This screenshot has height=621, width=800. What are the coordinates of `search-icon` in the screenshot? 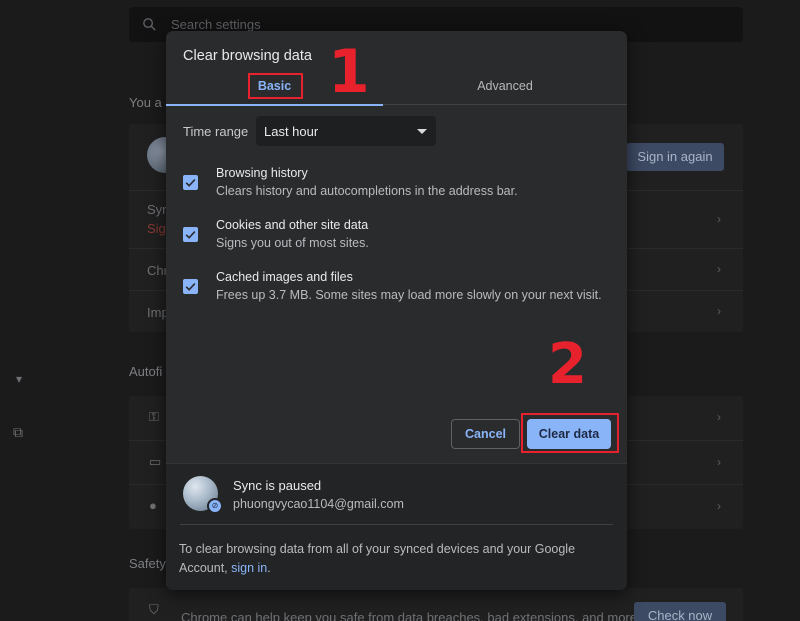 It's located at (149, 24).